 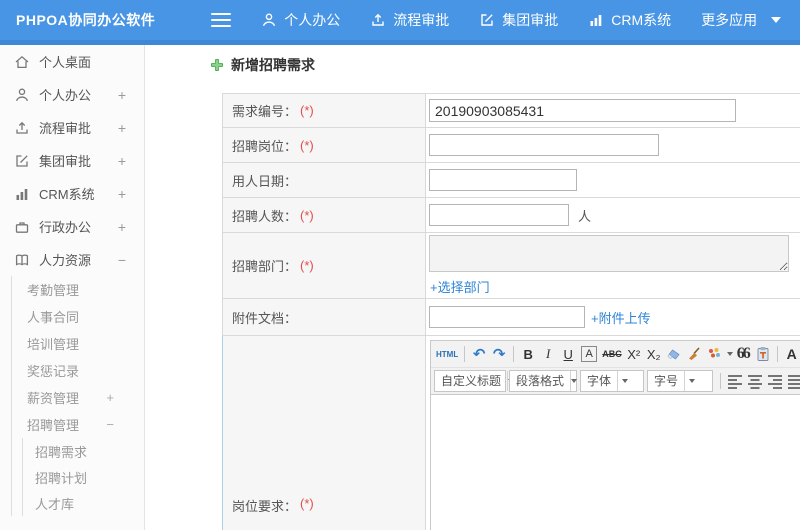 What do you see at coordinates (544, 145) in the screenshot?
I see `job-position-input` at bounding box center [544, 145].